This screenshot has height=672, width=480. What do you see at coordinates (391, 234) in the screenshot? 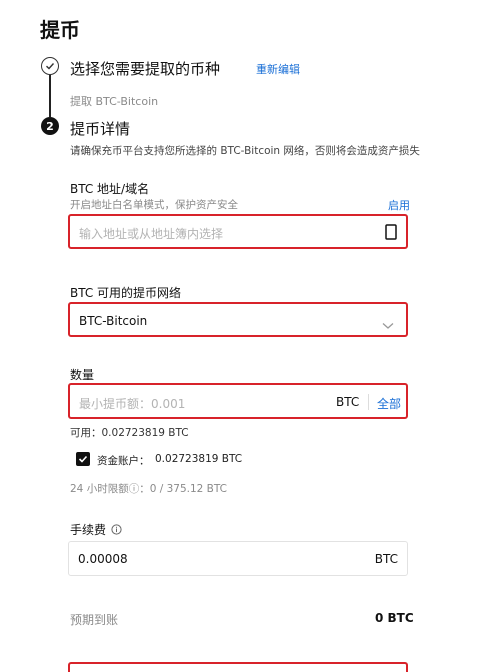
I see `address-book-icon` at bounding box center [391, 234].